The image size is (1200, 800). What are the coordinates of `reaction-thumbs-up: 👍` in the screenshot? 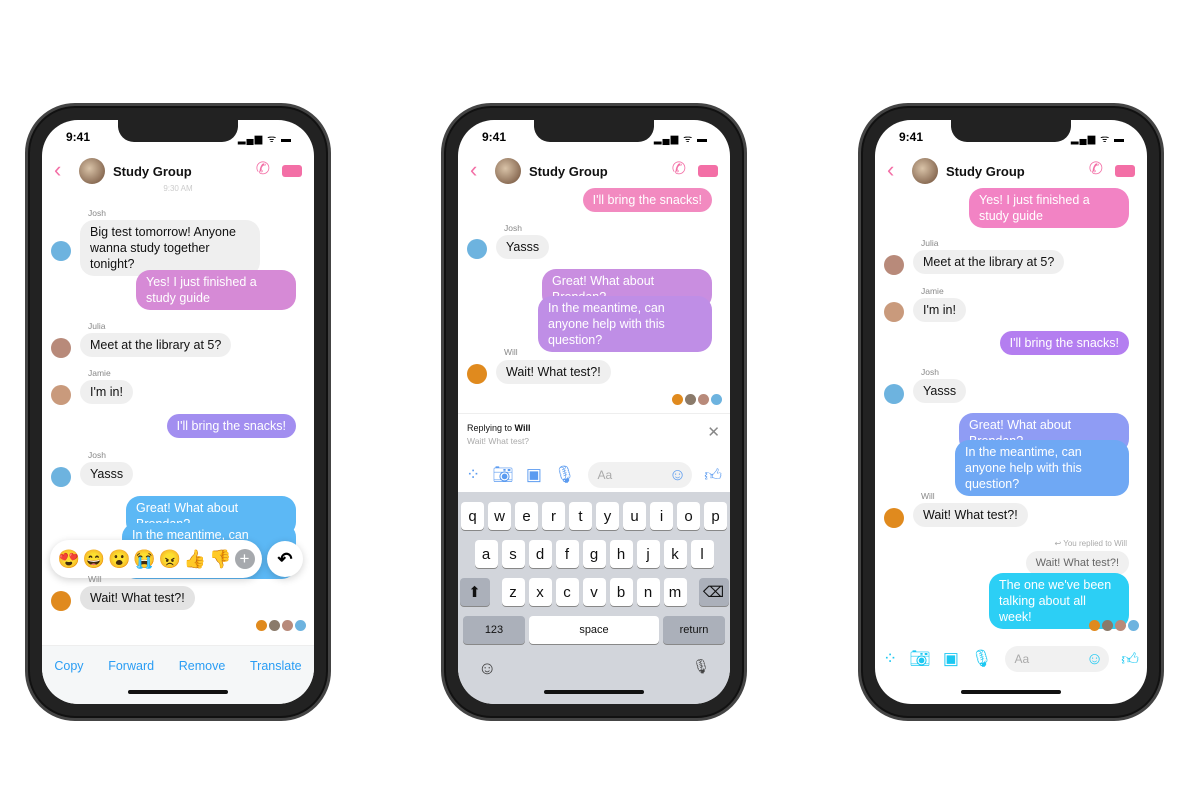 It's located at (195, 559).